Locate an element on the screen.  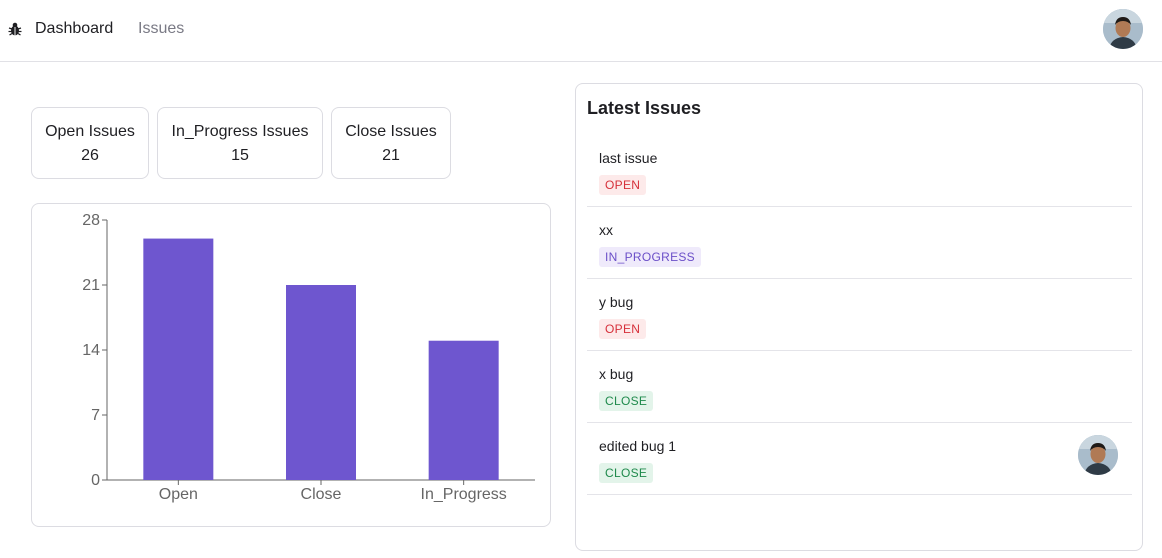
navbar: Dashboard Issues is located at coordinates (581, 31).